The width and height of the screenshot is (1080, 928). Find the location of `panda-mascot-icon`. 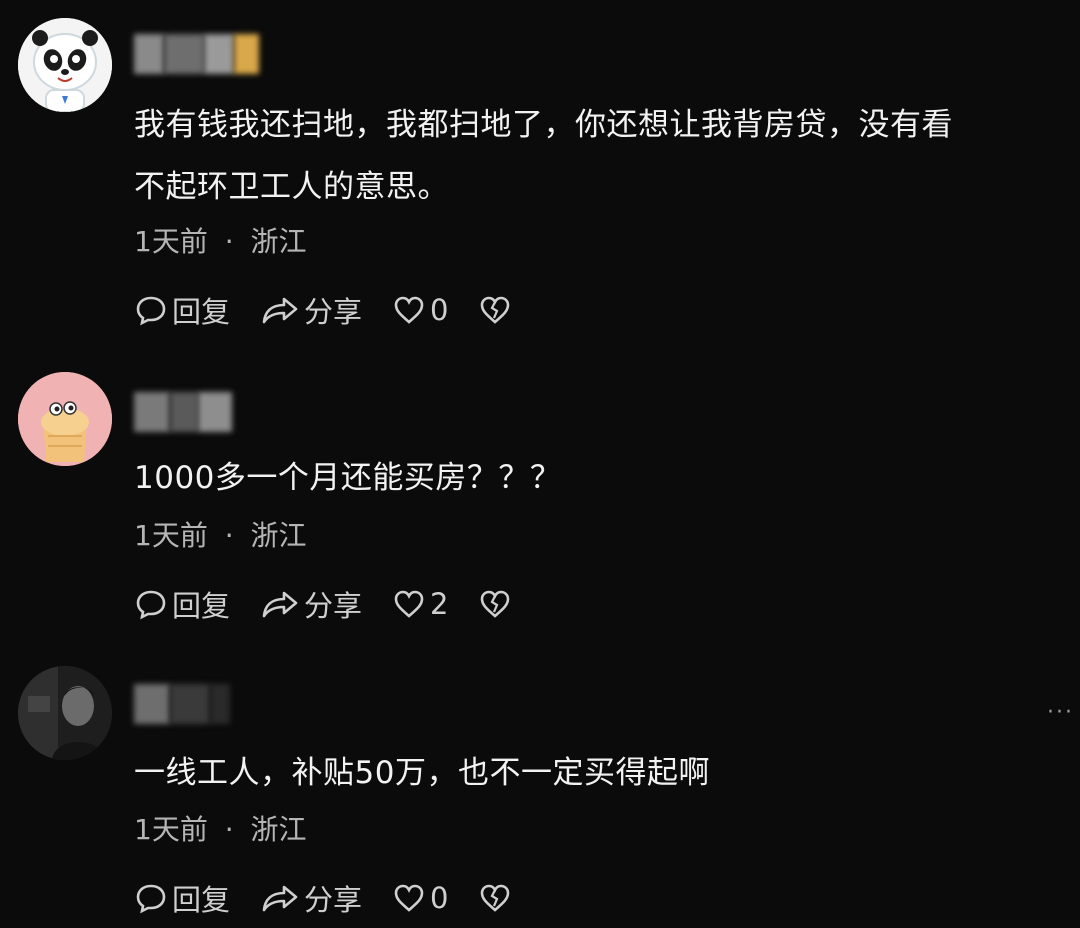

panda-mascot-icon is located at coordinates (65, 65).